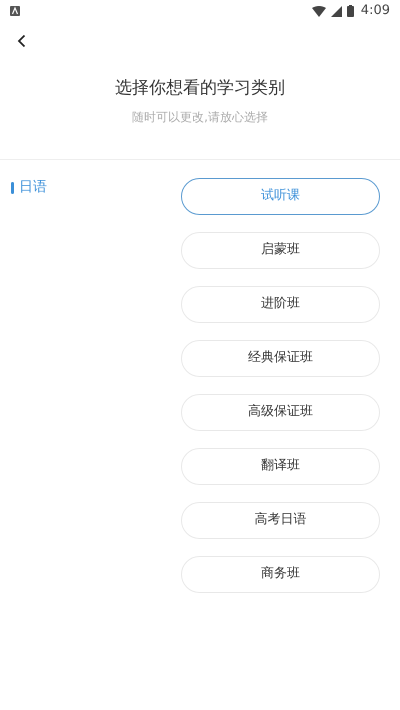 The height and width of the screenshot is (710, 400). I want to click on category-button: 进阶班, so click(280, 304).